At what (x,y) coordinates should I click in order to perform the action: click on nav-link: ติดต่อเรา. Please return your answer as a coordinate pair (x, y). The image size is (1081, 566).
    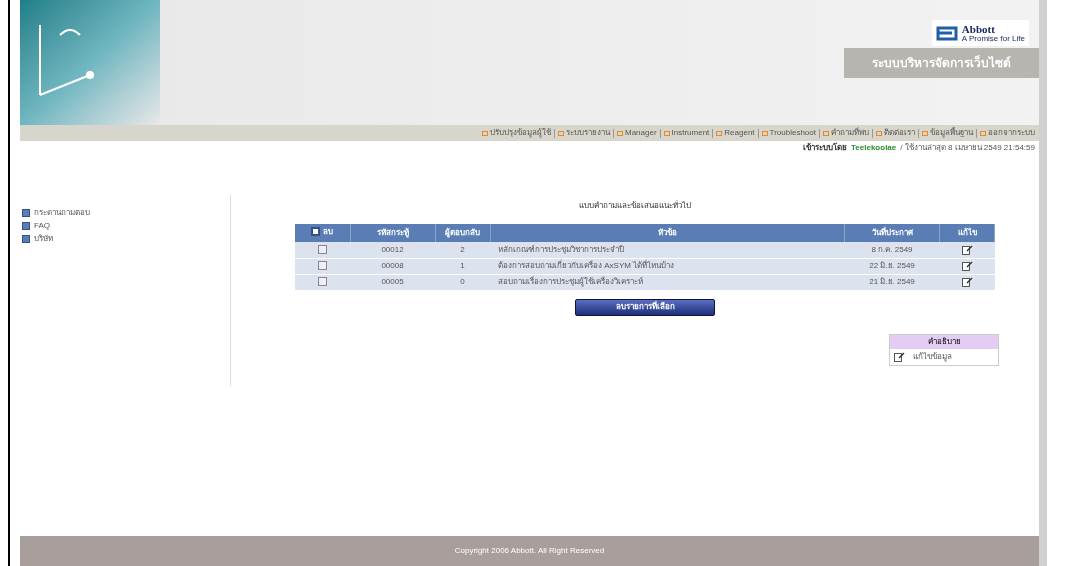
    Looking at the image, I should click on (895, 133).